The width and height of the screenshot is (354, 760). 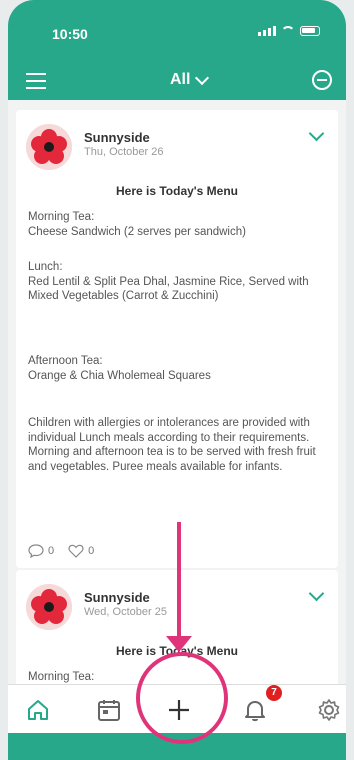 I want to click on comment-button: 0, so click(x=41, y=551).